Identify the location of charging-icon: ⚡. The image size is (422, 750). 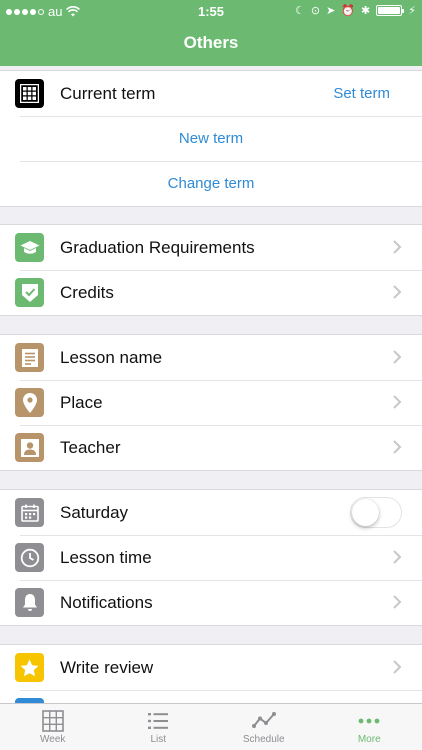
(412, 11).